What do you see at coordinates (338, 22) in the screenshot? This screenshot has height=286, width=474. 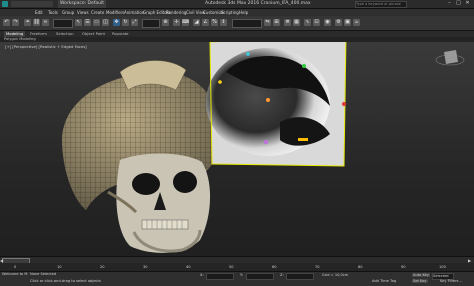 I see `render-setup-icon: ⚙` at bounding box center [338, 22].